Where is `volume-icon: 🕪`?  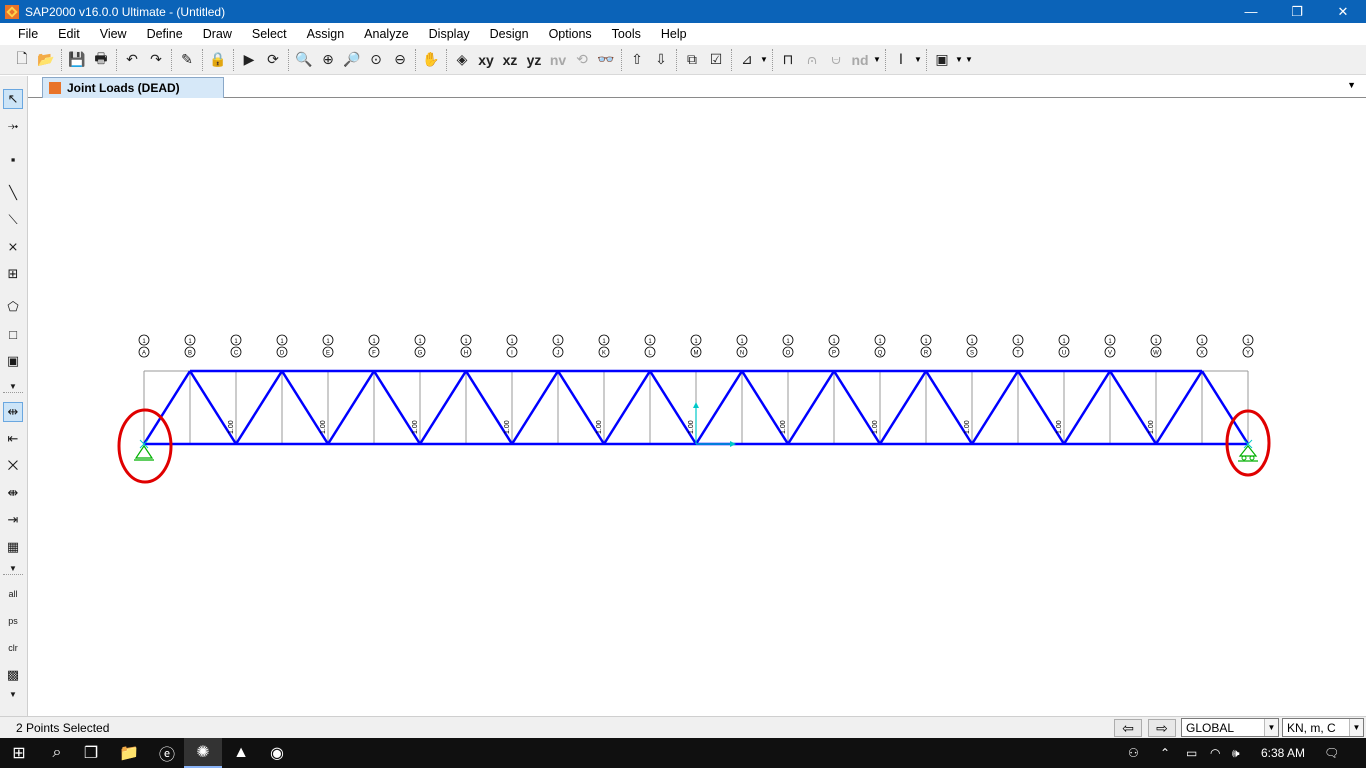 volume-icon: 🕪 is located at coordinates (1236, 753).